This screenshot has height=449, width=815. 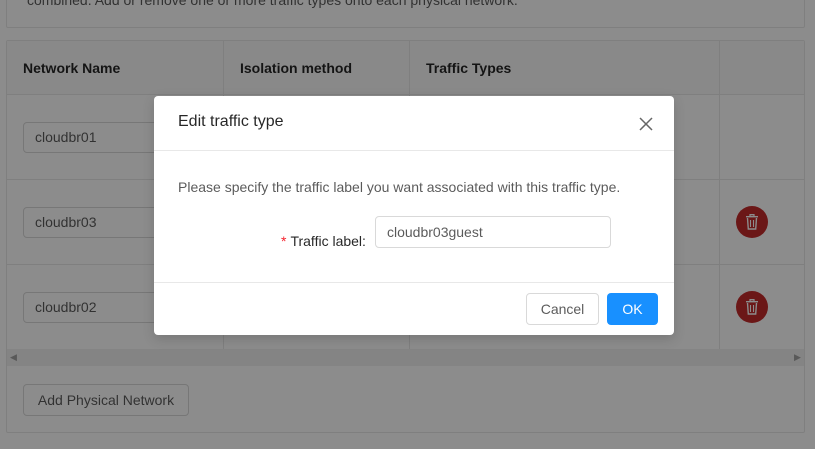 I want to click on modal-footer: Cancel OK, so click(x=414, y=308).